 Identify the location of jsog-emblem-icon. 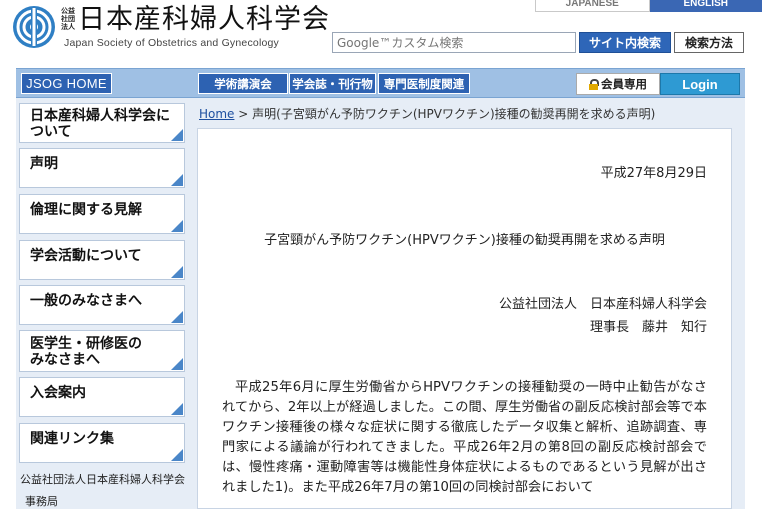
(34, 27).